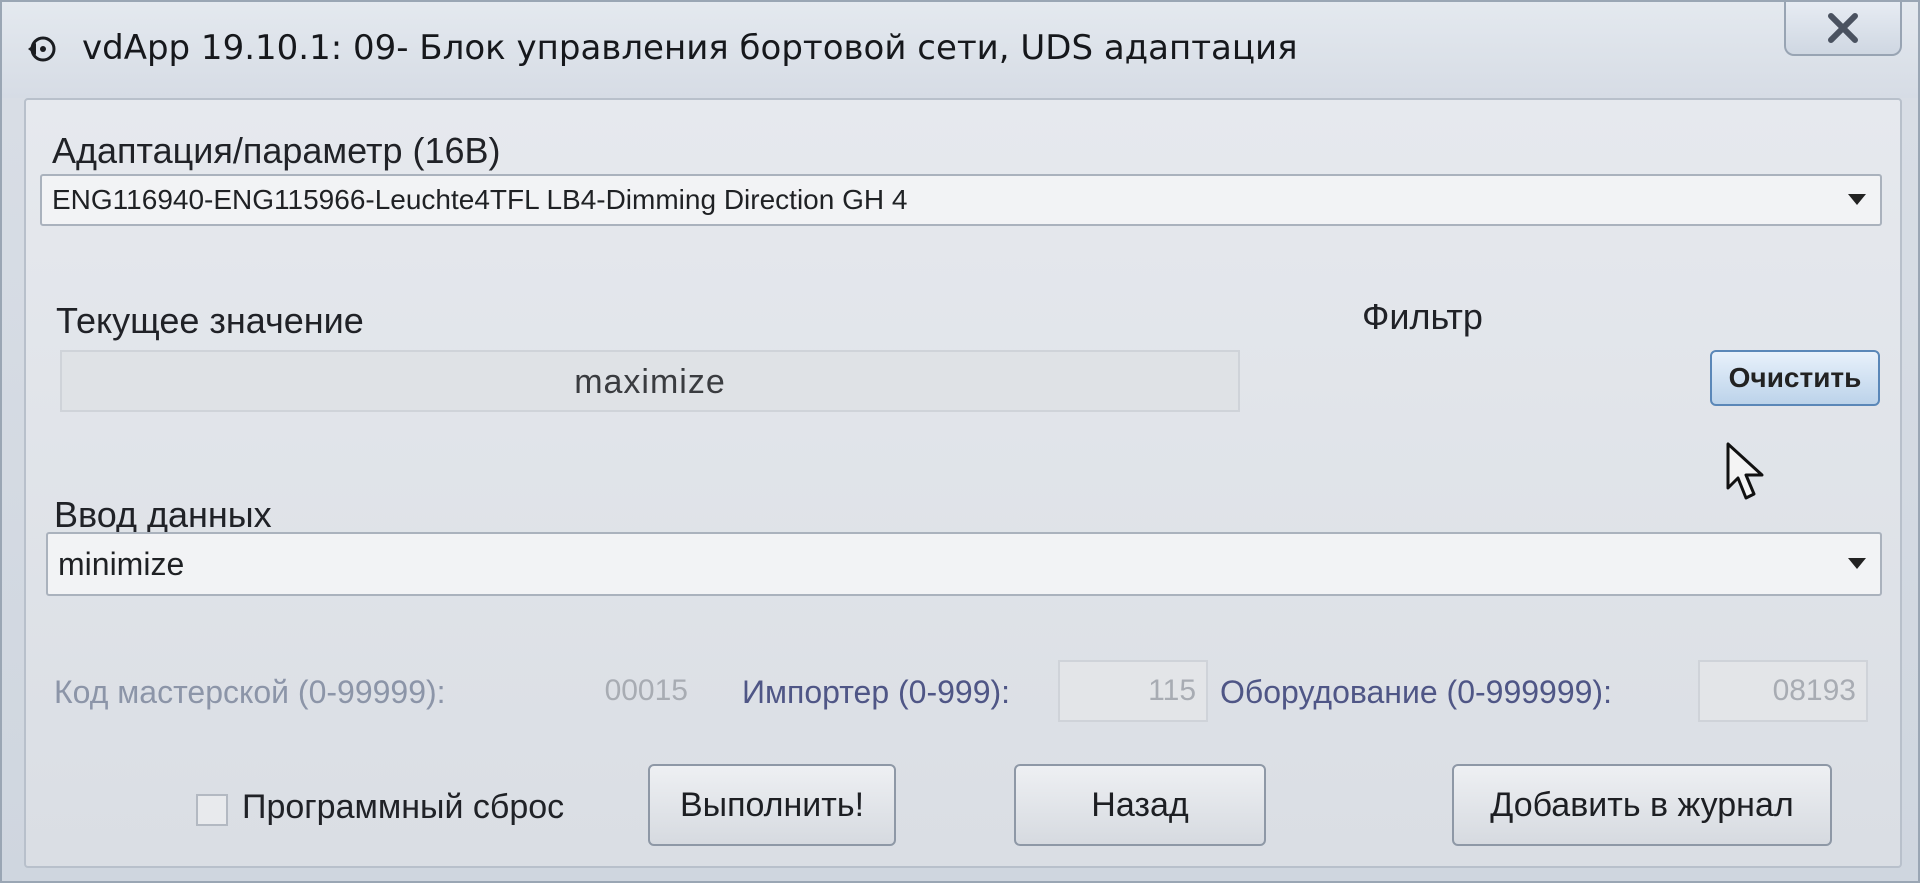 This screenshot has width=1920, height=883. Describe the element at coordinates (121, 563) in the screenshot. I see `data-input-select-value: minimize` at that location.